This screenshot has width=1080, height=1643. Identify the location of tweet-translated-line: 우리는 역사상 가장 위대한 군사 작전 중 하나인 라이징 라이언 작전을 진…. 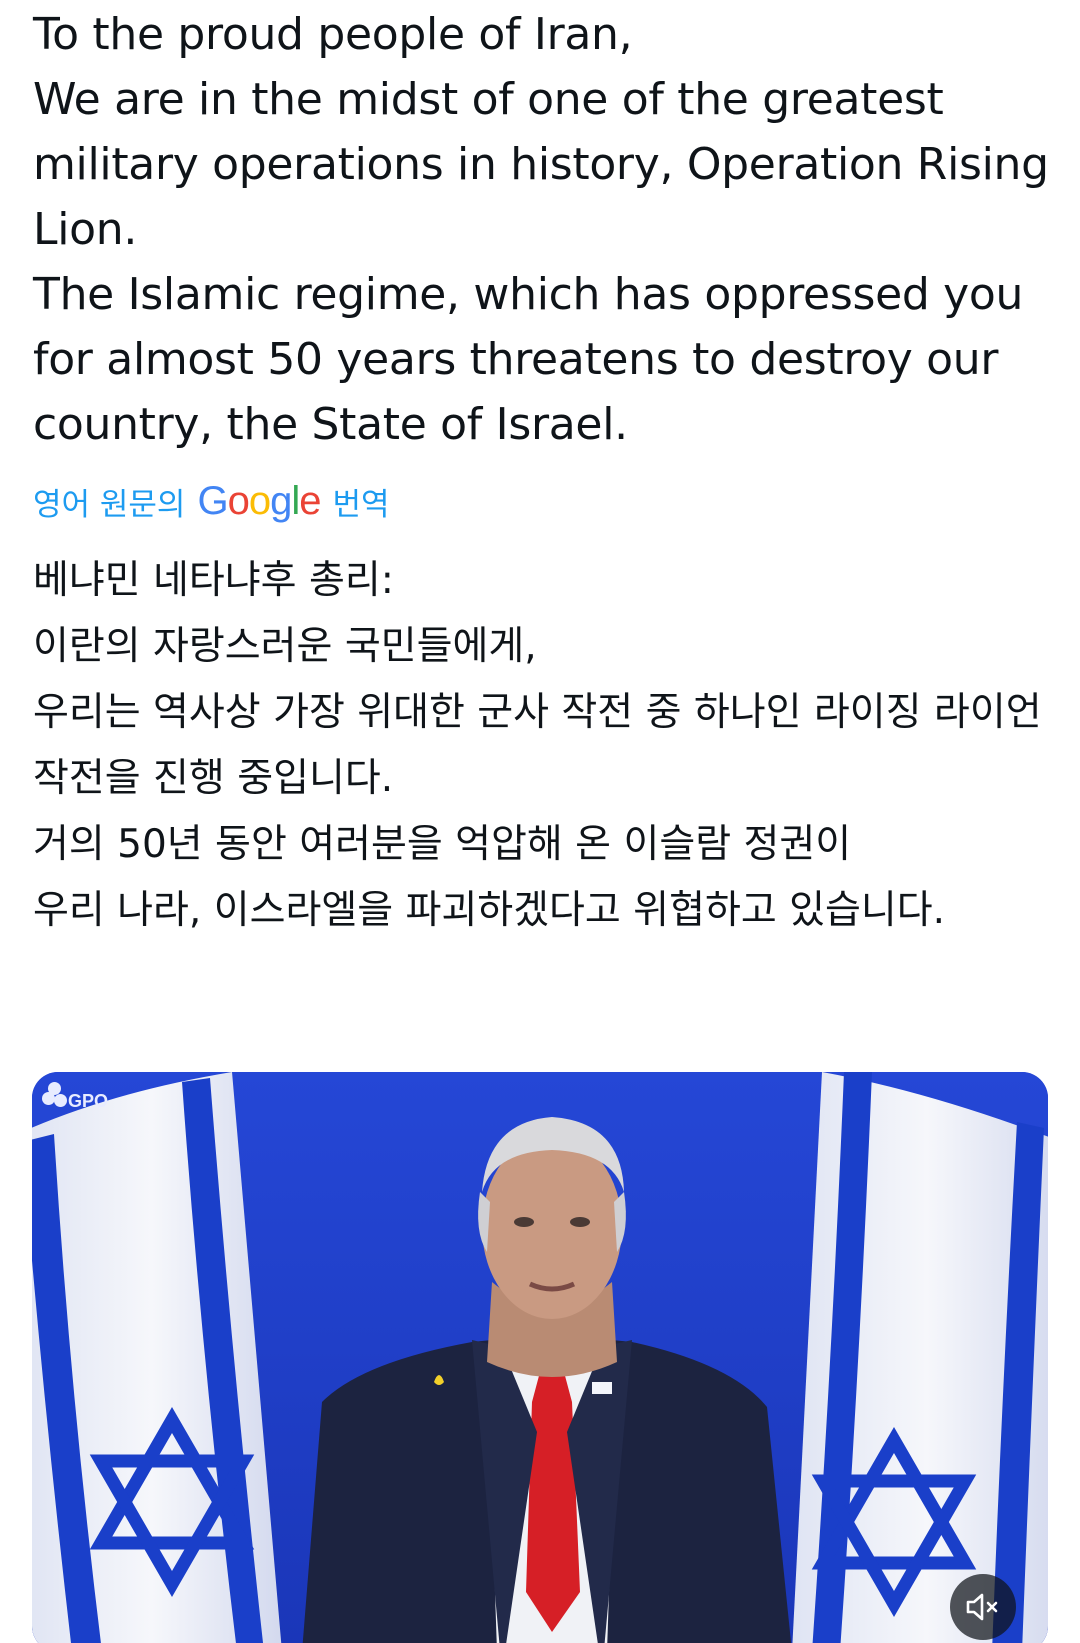
(537, 745).